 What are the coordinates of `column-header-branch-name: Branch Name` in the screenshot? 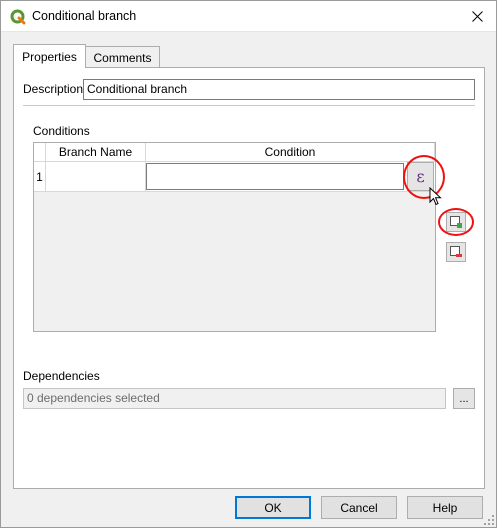 It's located at (96, 152).